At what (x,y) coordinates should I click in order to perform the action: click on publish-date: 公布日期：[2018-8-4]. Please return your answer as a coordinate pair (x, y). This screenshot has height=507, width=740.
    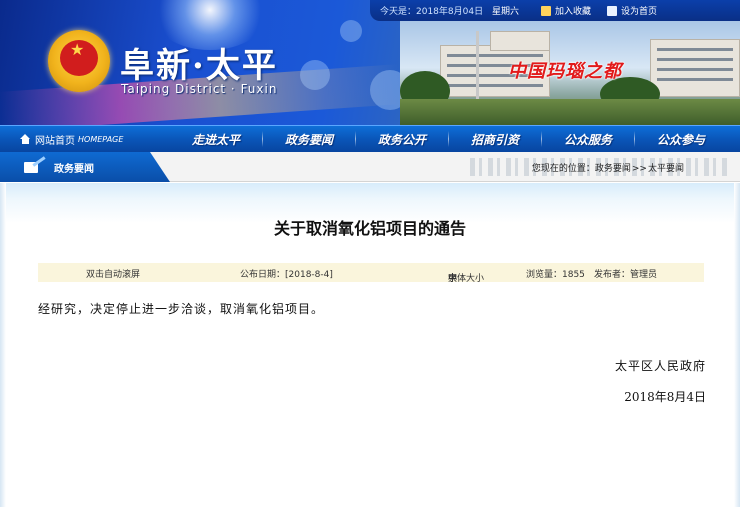
    Looking at the image, I should click on (286, 275).